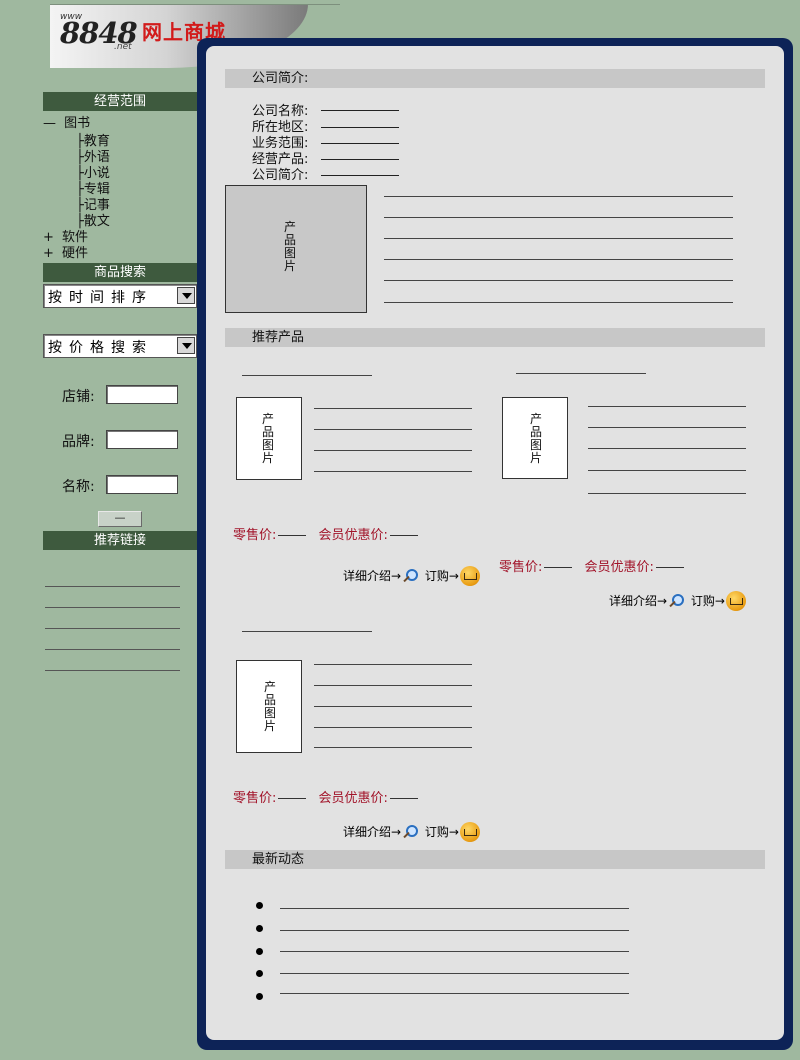 The height and width of the screenshot is (1060, 800). What do you see at coordinates (93, 206) in the screenshot?
I see `tree-item-notes: ├记事` at bounding box center [93, 206].